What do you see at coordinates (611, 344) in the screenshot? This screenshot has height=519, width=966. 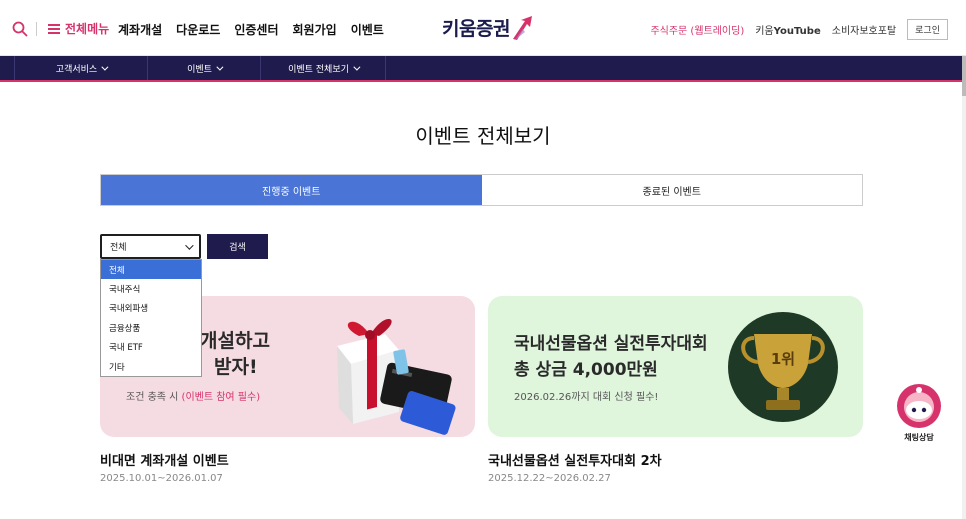 I see `banner-headline: 국내선물옵션 실전투자대회` at bounding box center [611, 344].